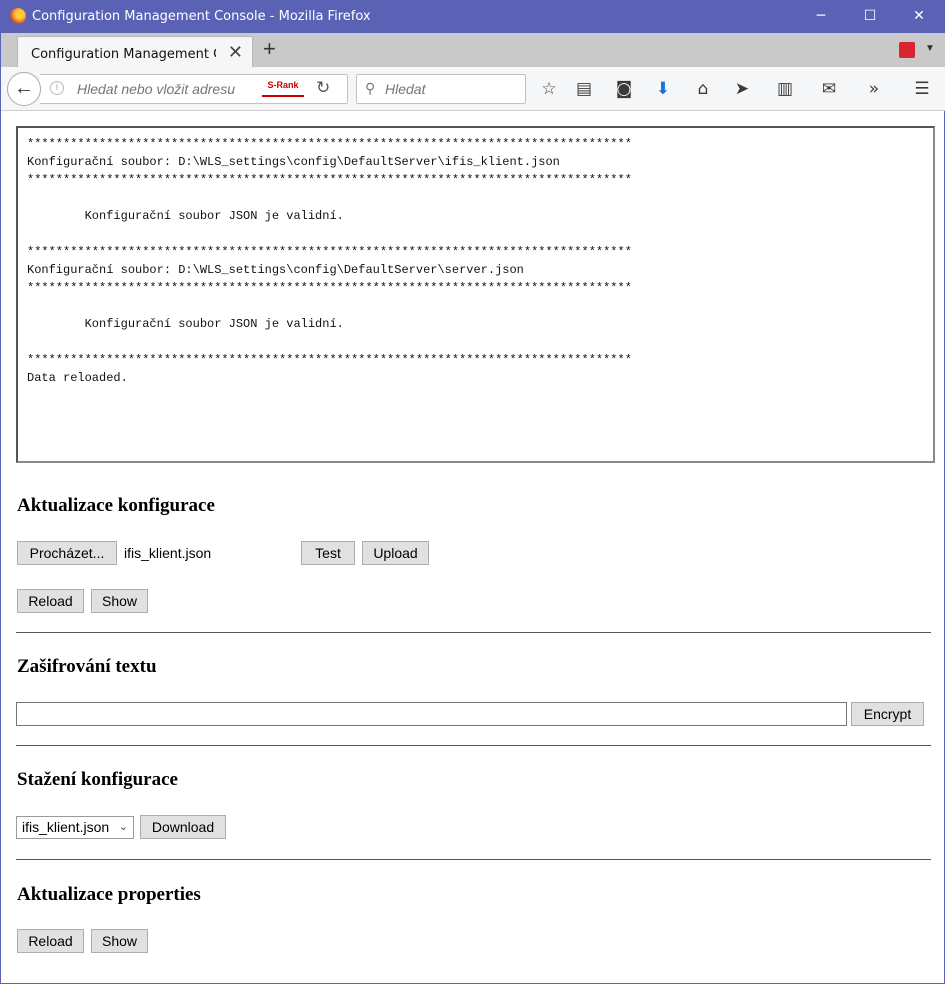 The height and width of the screenshot is (984, 945). Describe the element at coordinates (119, 941) in the screenshot. I see `properties-show-button: Show` at that location.